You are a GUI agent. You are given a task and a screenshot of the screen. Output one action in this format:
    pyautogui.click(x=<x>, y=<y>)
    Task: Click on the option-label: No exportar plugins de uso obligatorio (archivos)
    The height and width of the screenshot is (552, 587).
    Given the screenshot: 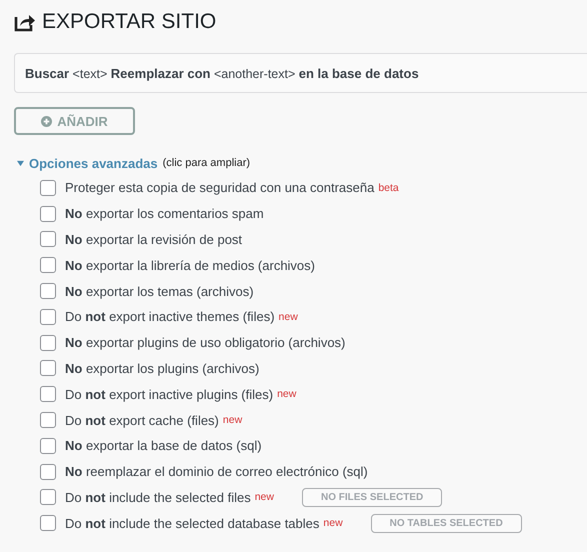 What is the action you would take?
    pyautogui.click(x=205, y=342)
    